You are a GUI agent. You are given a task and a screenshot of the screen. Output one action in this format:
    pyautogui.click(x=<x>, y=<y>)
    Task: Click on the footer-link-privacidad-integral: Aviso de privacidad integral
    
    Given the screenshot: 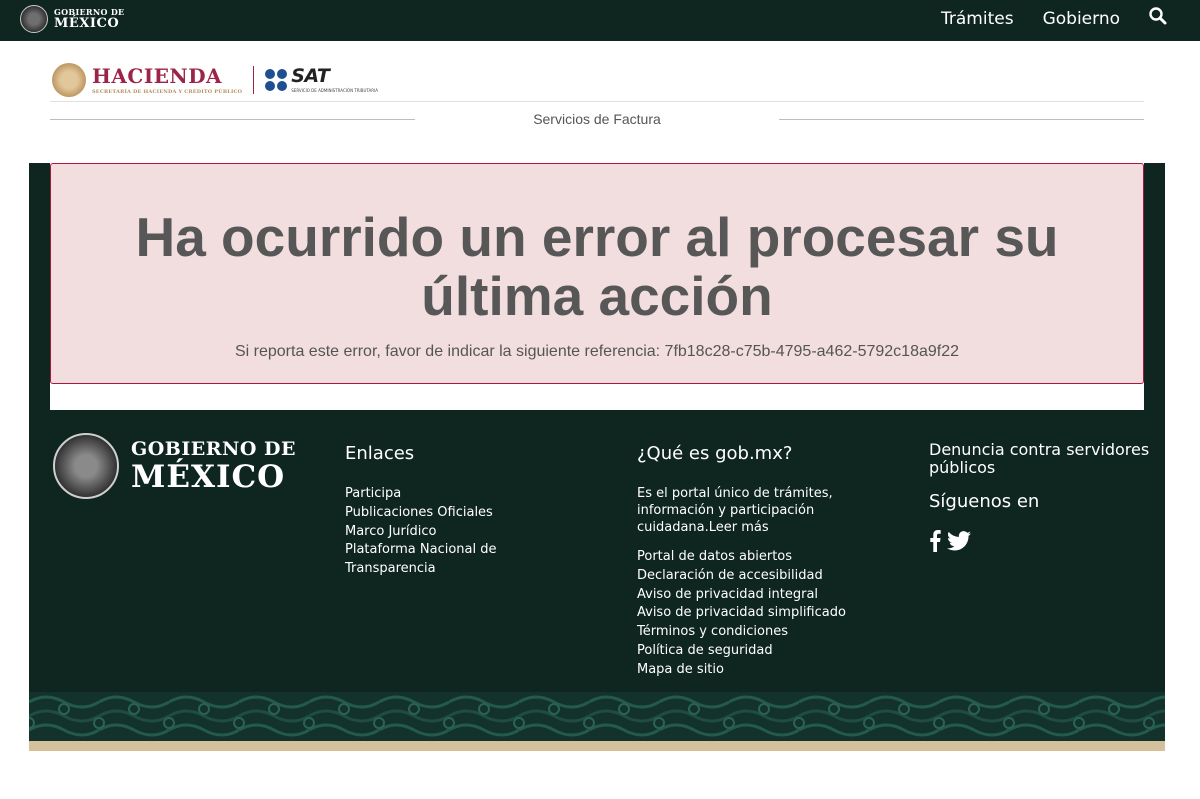 What is the action you would take?
    pyautogui.click(x=752, y=595)
    